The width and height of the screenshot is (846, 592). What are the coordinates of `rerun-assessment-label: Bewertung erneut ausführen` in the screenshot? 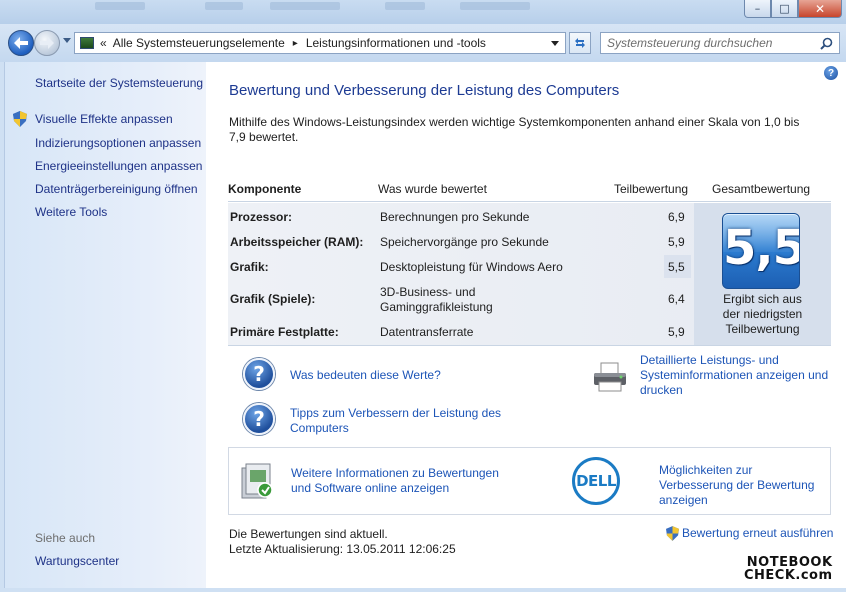 It's located at (758, 533).